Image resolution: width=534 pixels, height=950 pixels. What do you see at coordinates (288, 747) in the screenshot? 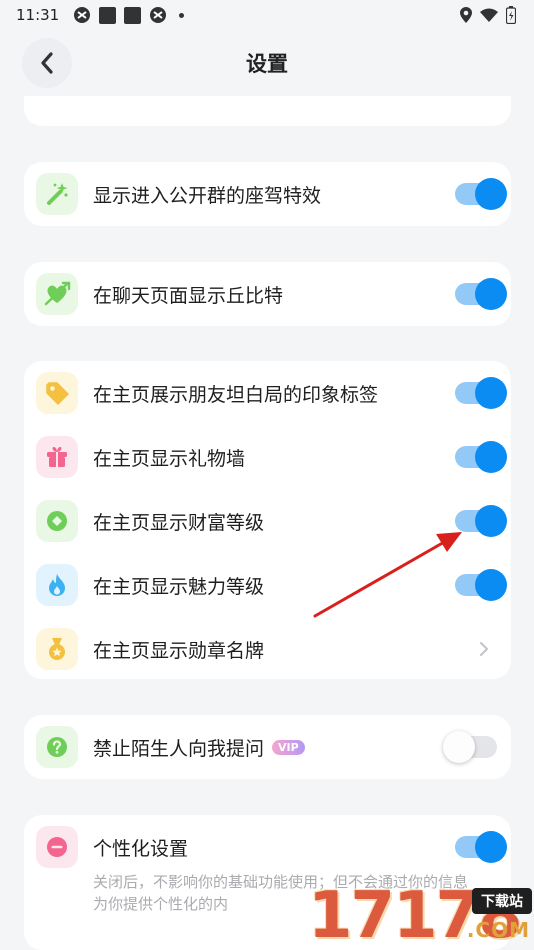
I see `vip-badge: VIP` at bounding box center [288, 747].